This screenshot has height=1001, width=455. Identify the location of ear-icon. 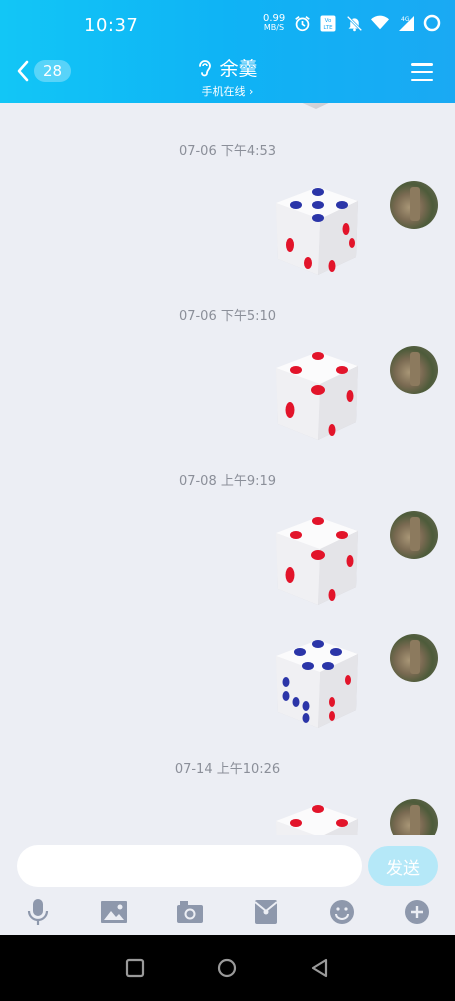
(205, 67).